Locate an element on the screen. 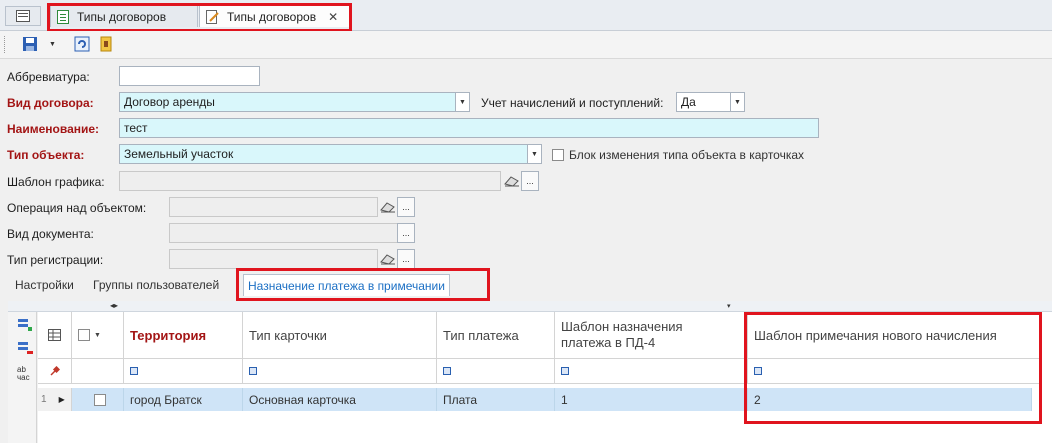 This screenshot has width=1052, height=443. refresh-icon is located at coordinates (82, 44).